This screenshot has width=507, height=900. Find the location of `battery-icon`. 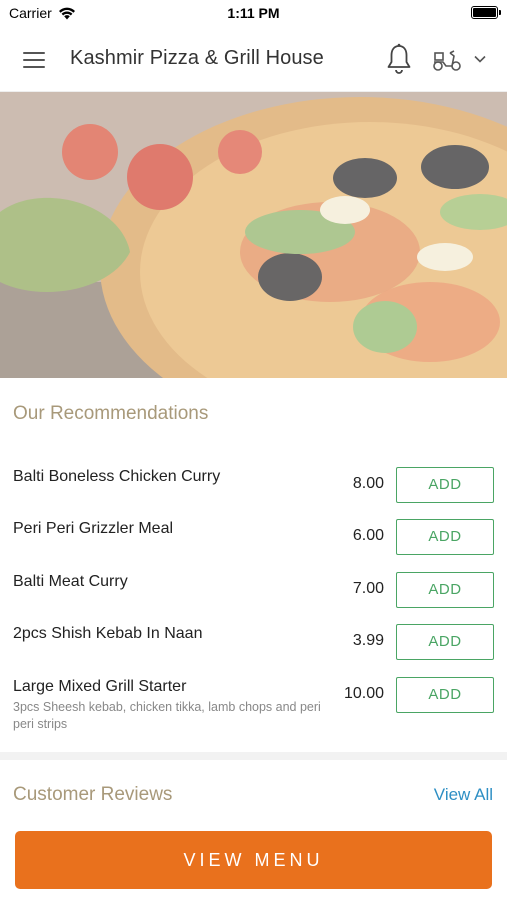

battery-icon is located at coordinates (486, 12).